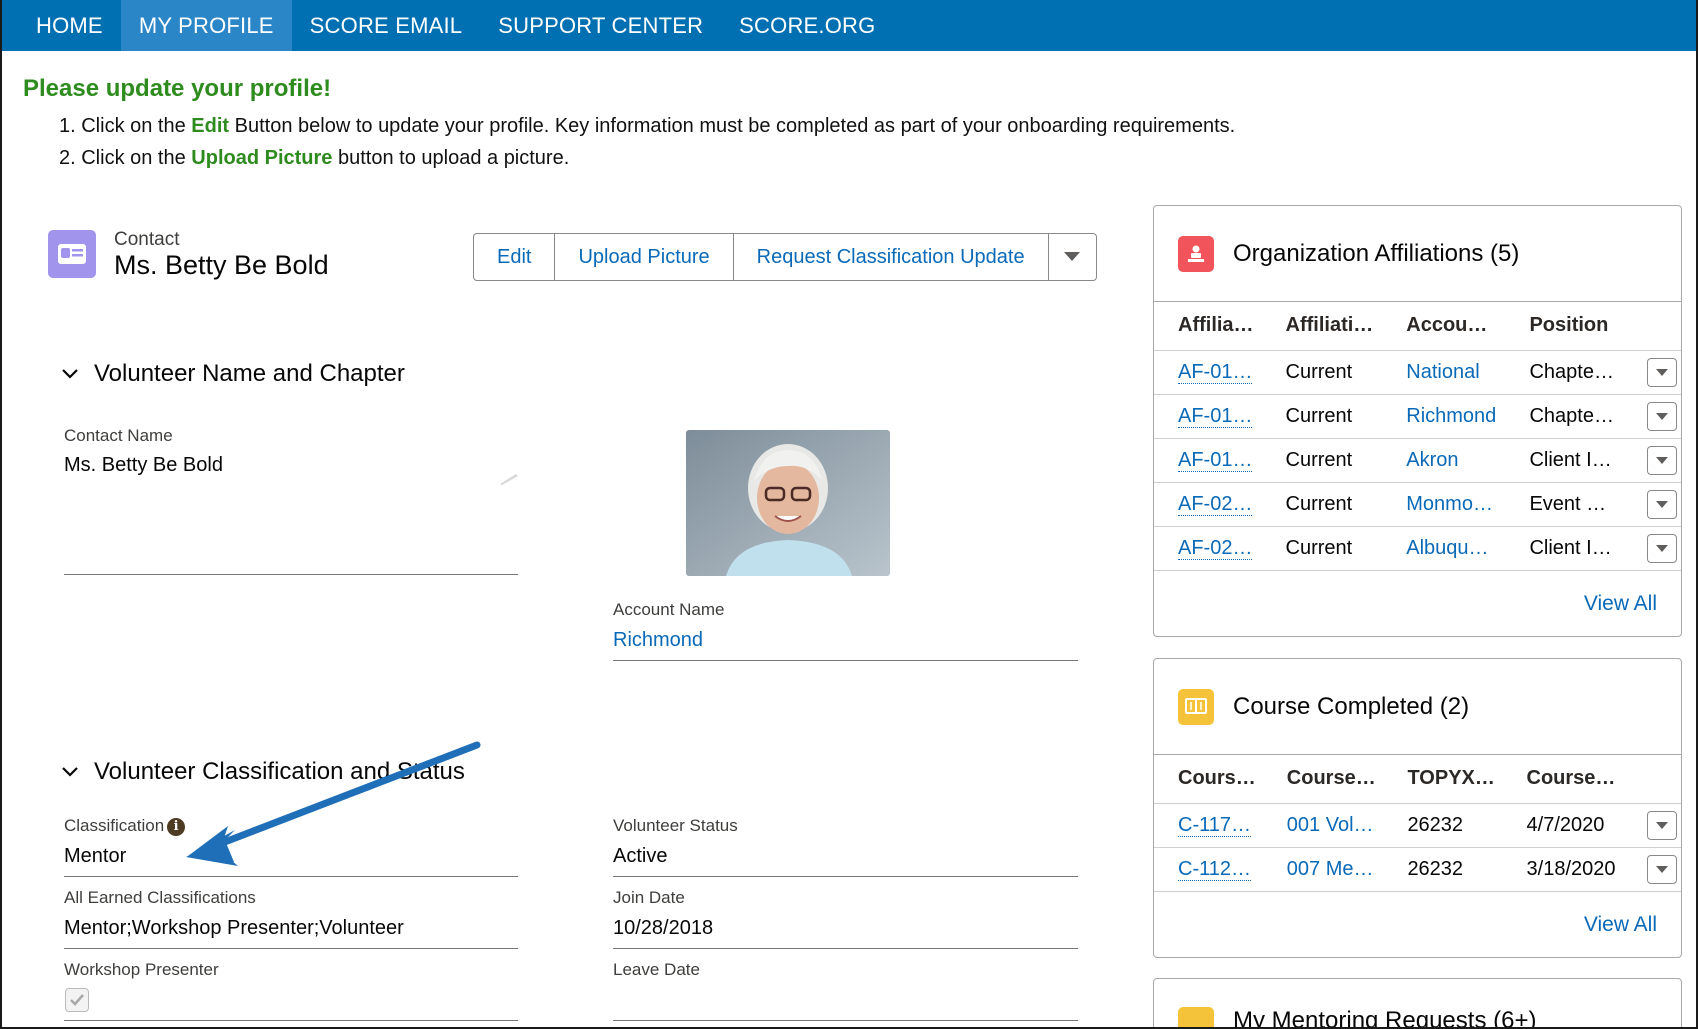 The image size is (1698, 1029). I want to click on table-cell: 4/7/2020, so click(1563, 824).